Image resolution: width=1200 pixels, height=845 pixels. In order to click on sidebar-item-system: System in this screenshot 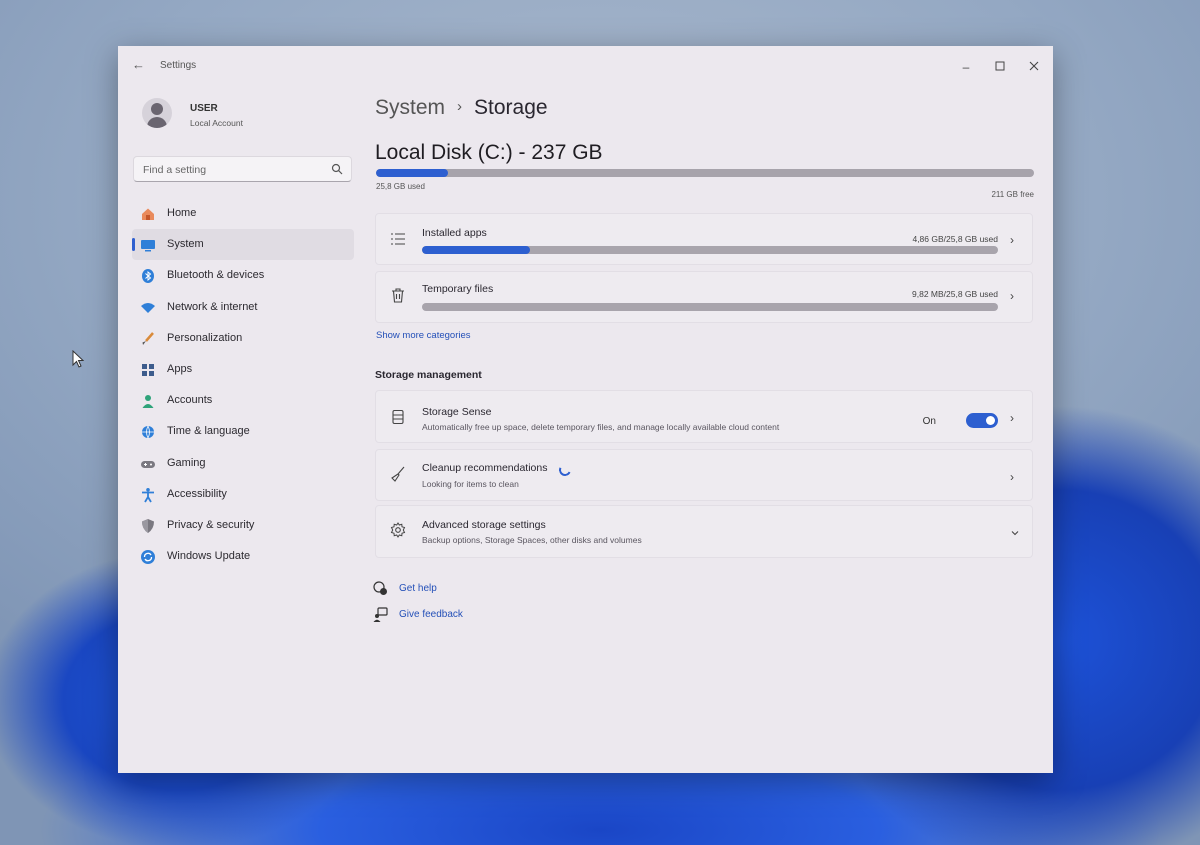, I will do `click(243, 245)`.